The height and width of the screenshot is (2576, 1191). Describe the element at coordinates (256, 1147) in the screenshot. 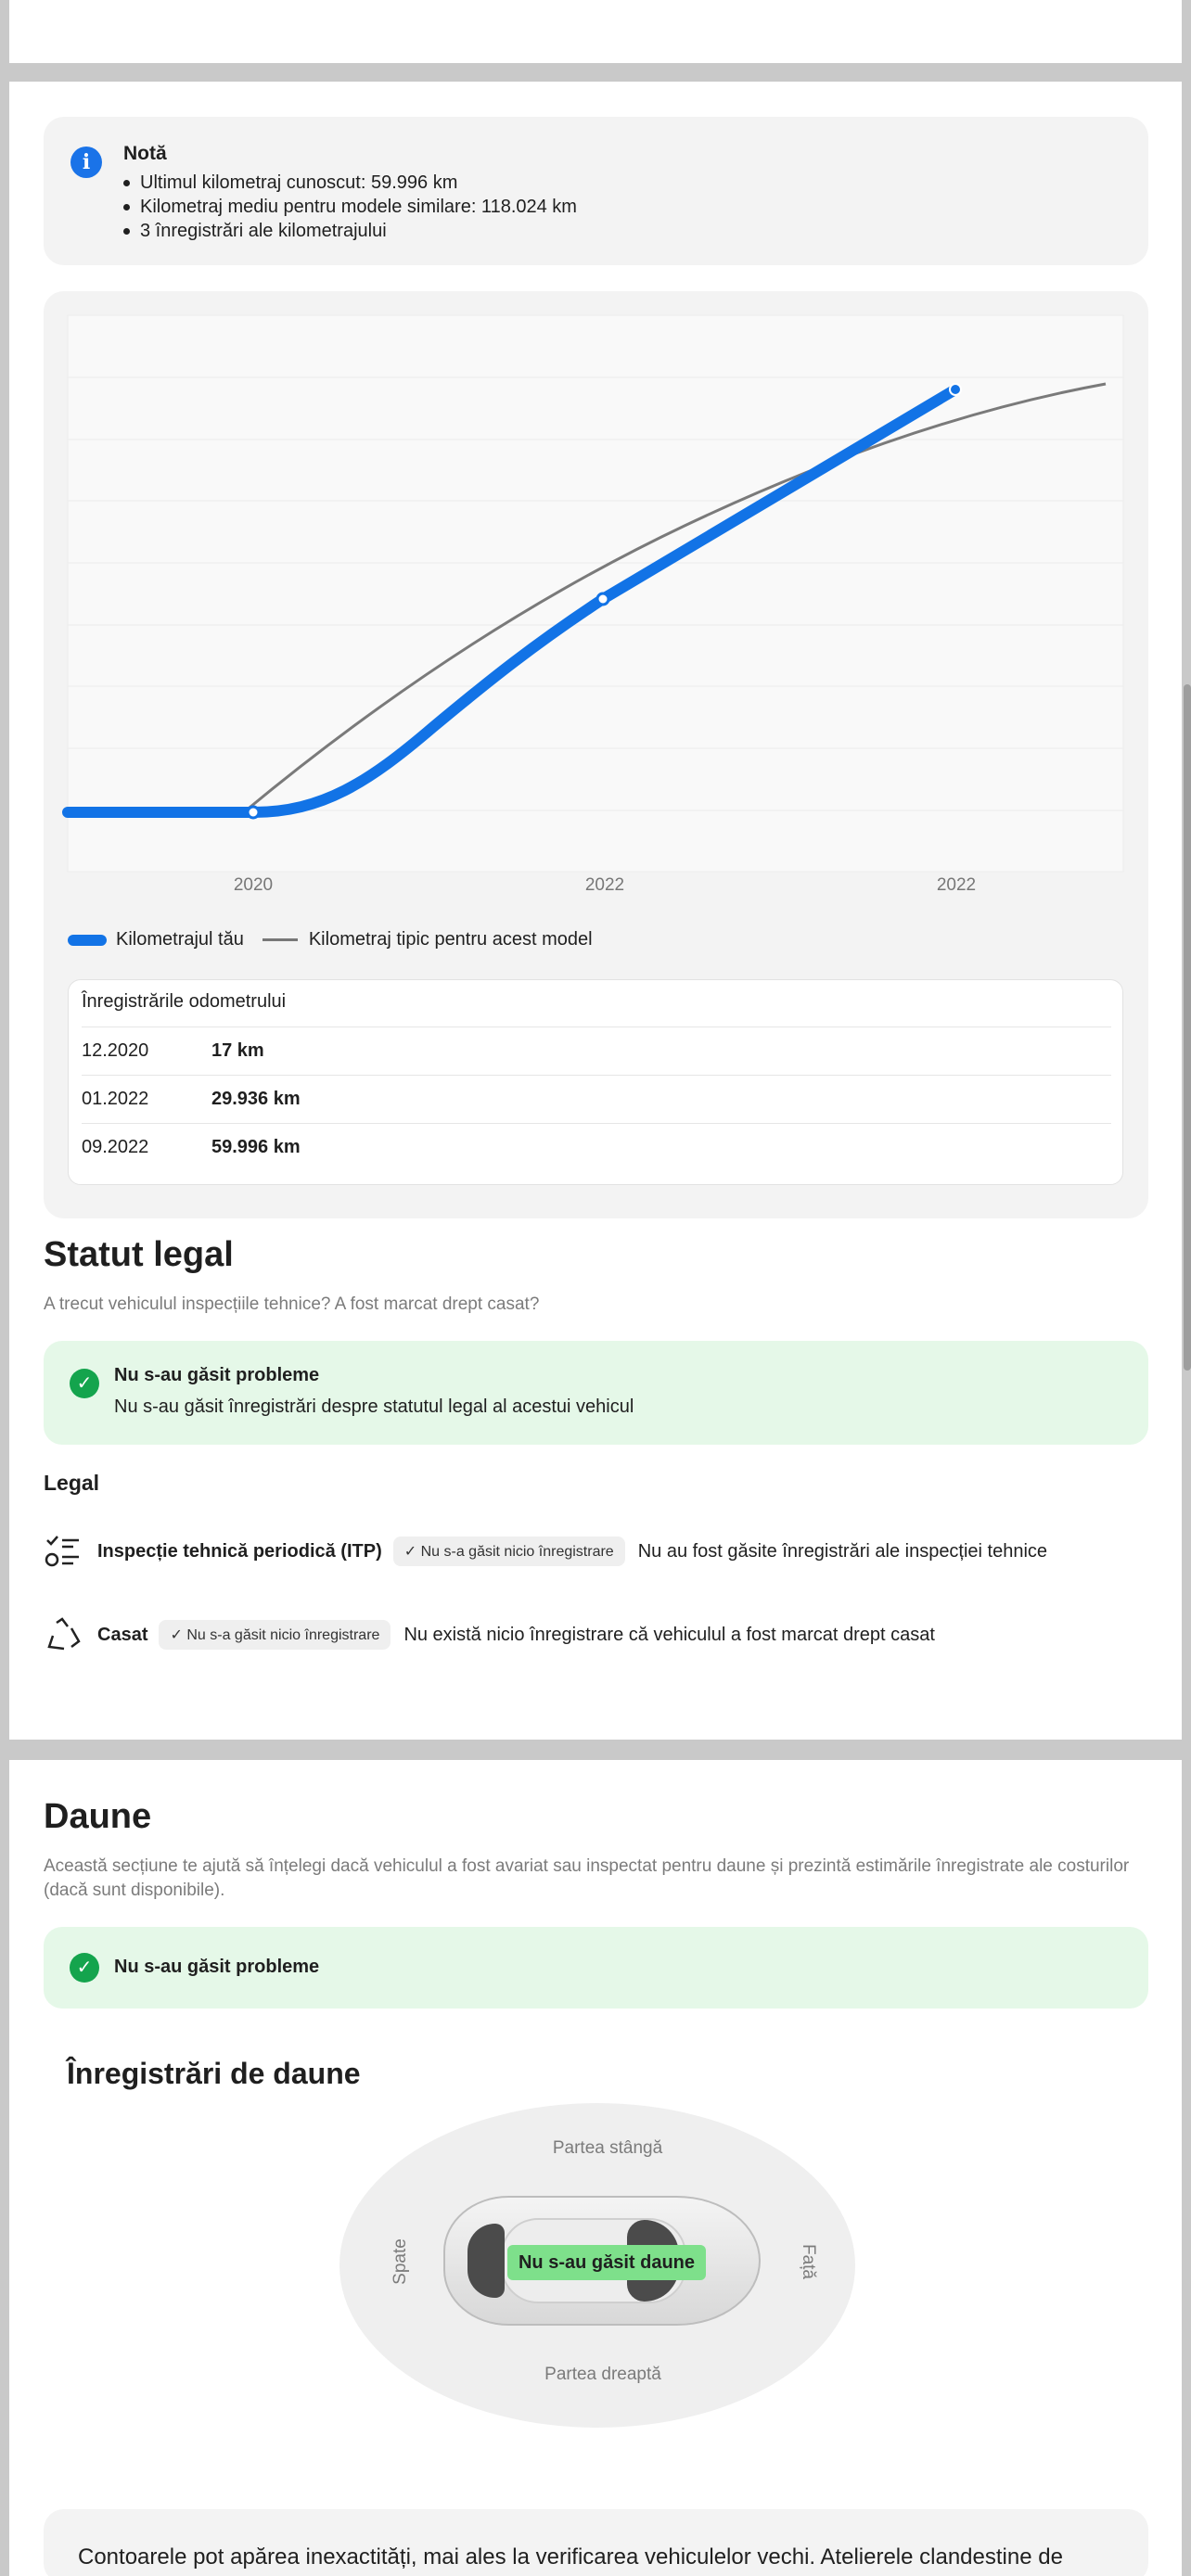

I see `odometer-km: 59.996 km` at that location.